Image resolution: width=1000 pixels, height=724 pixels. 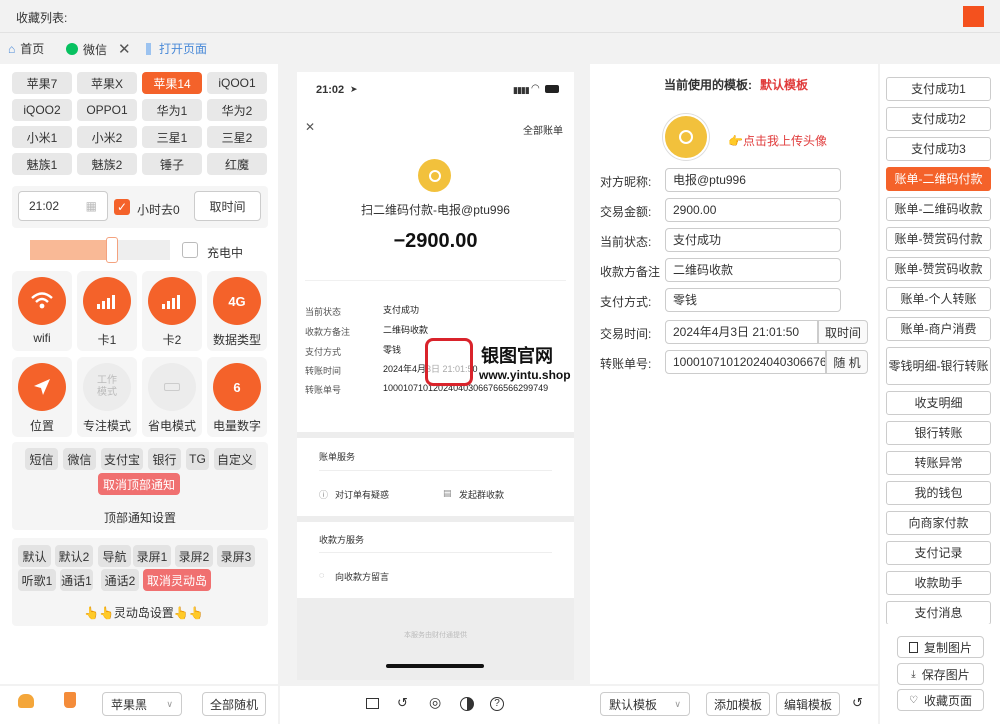 What do you see at coordinates (172, 164) in the screenshot?
I see `device-button: 锤子` at bounding box center [172, 164].